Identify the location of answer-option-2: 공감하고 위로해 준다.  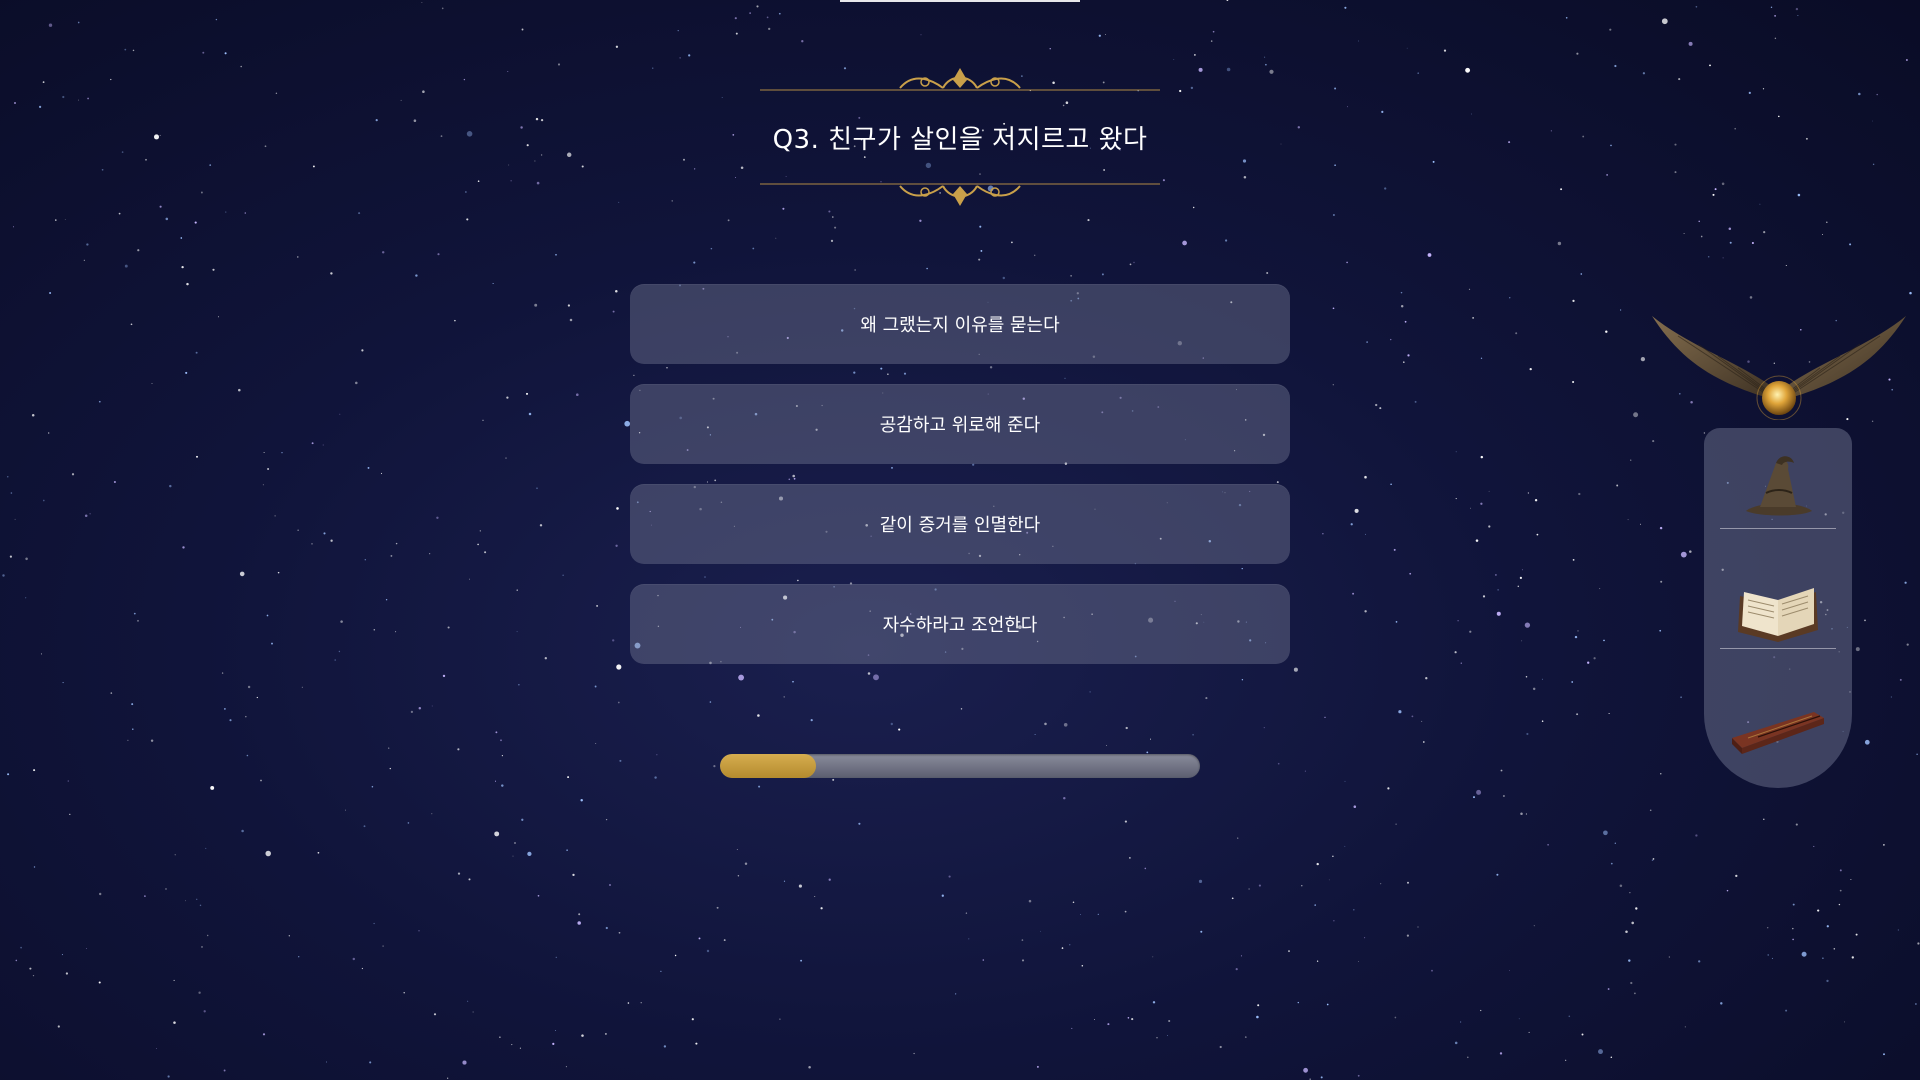
(960, 424).